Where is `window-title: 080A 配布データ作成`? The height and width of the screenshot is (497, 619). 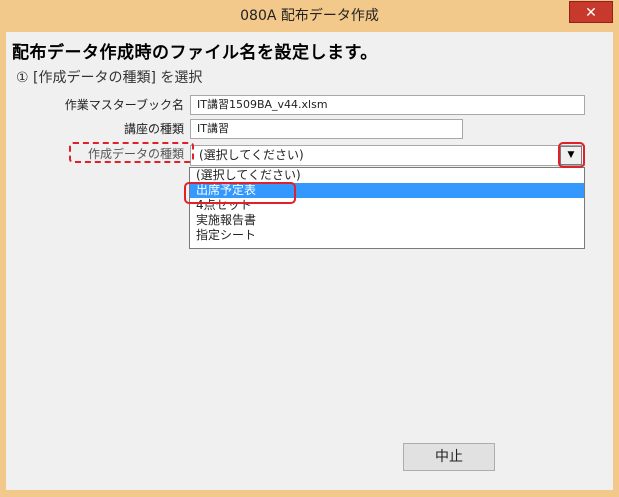 window-title: 080A 配布データ作成 is located at coordinates (309, 16).